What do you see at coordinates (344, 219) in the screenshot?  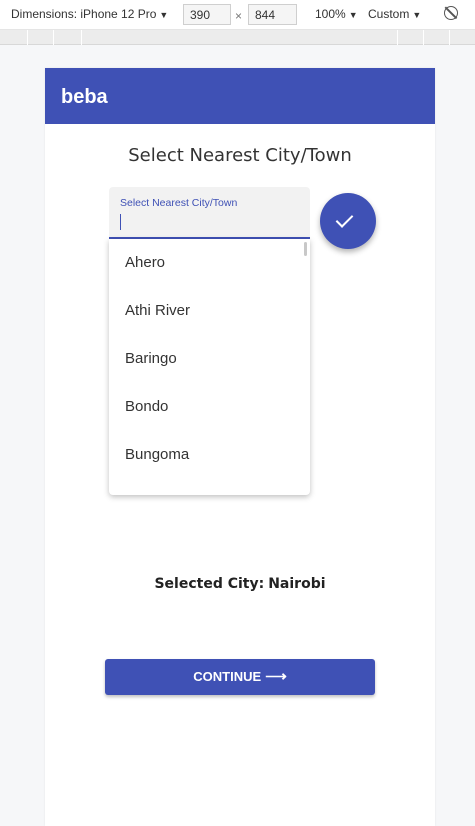 I see `check-icon` at bounding box center [344, 219].